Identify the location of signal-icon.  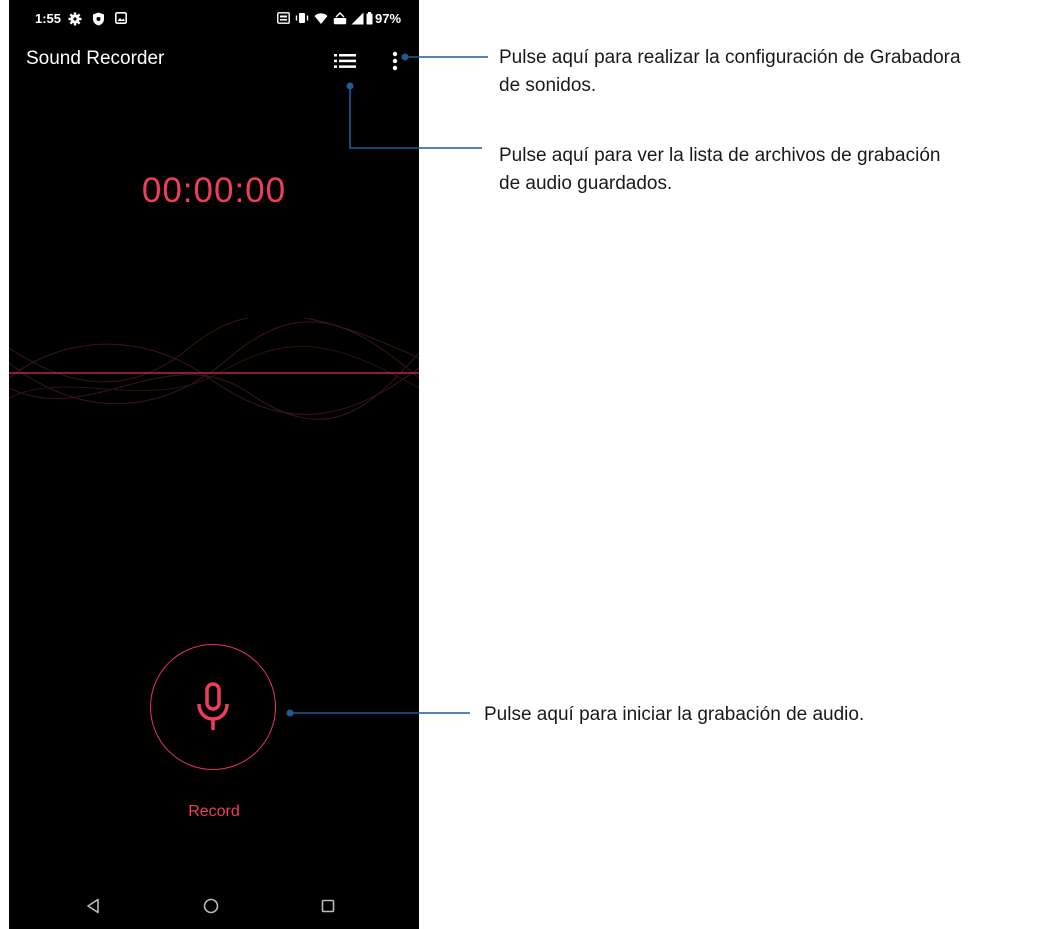
(357, 18).